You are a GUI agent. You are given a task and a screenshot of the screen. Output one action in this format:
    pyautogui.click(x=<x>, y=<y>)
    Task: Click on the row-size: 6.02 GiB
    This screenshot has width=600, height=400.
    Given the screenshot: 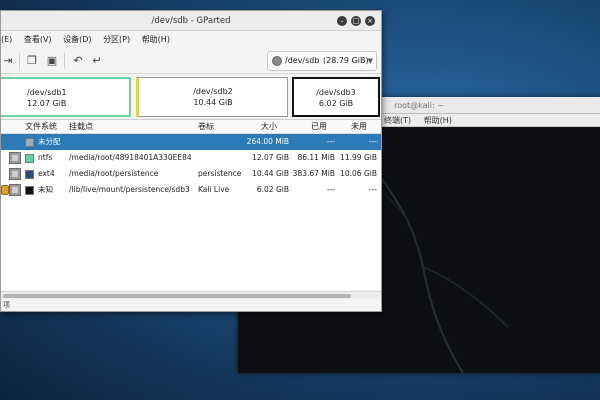 What is the action you would take?
    pyautogui.click(x=272, y=189)
    